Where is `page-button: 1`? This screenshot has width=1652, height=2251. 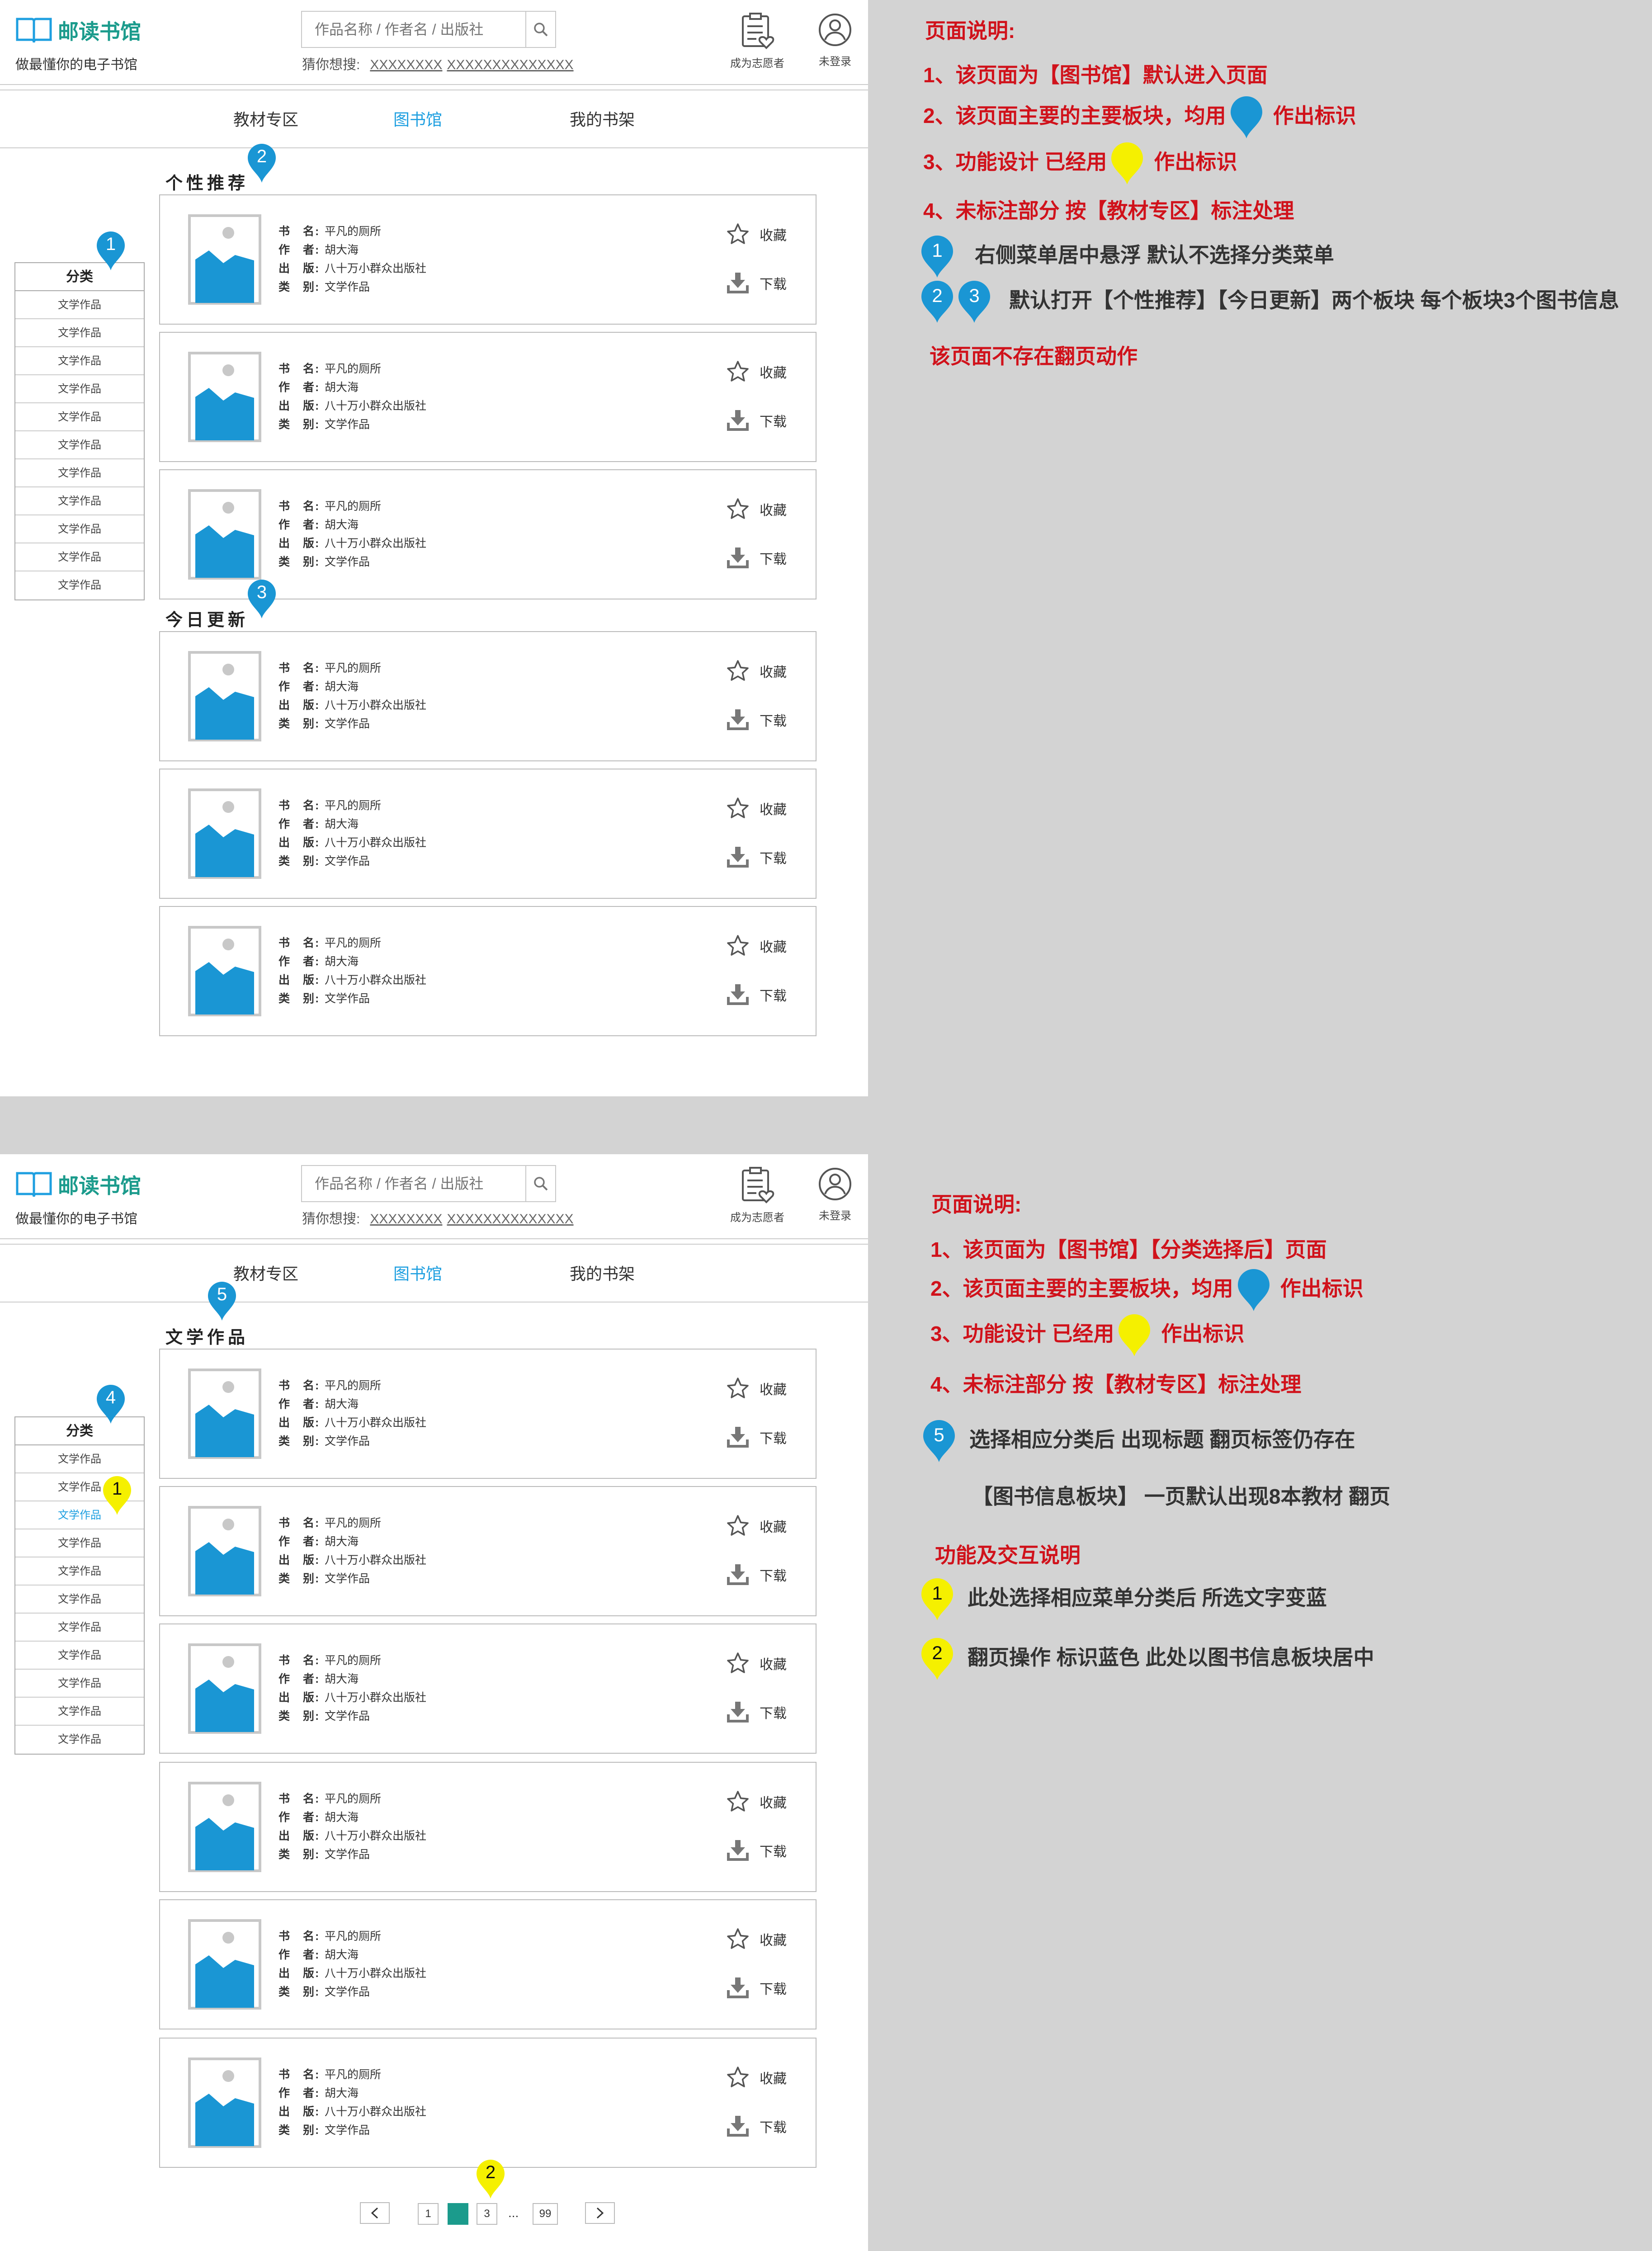 page-button: 1 is located at coordinates (428, 2214).